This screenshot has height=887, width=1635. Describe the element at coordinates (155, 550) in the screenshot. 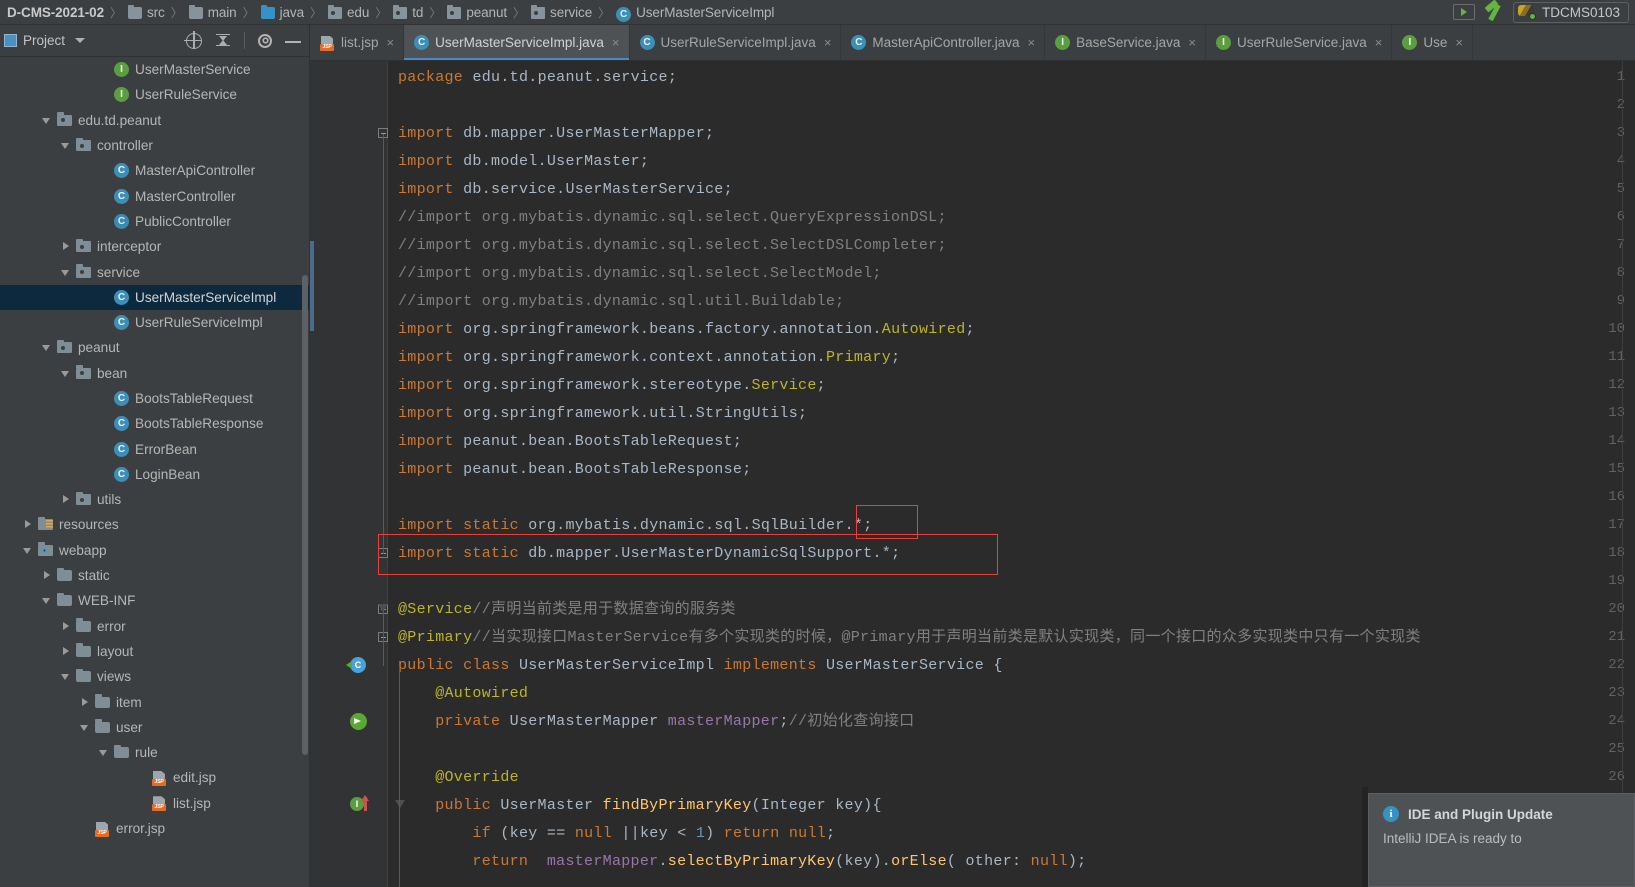

I see `tree-node: webapp` at that location.